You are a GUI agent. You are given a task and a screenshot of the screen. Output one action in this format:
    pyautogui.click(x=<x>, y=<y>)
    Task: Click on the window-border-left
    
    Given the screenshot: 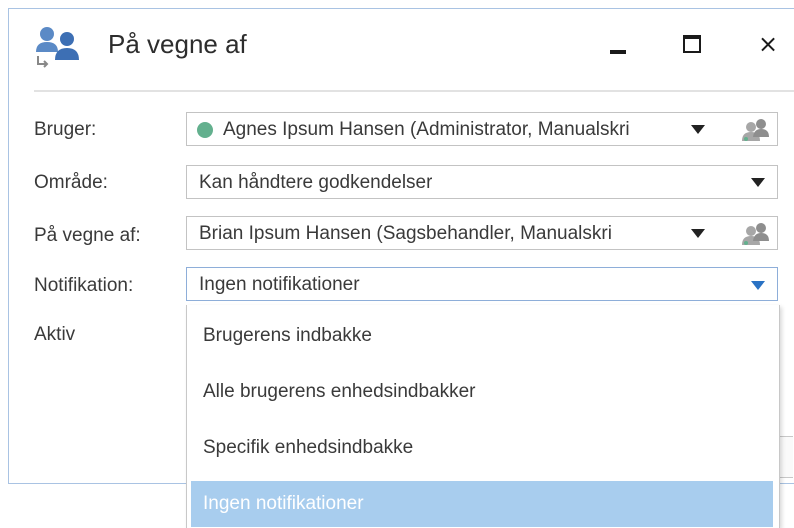 What is the action you would take?
    pyautogui.click(x=8, y=246)
    